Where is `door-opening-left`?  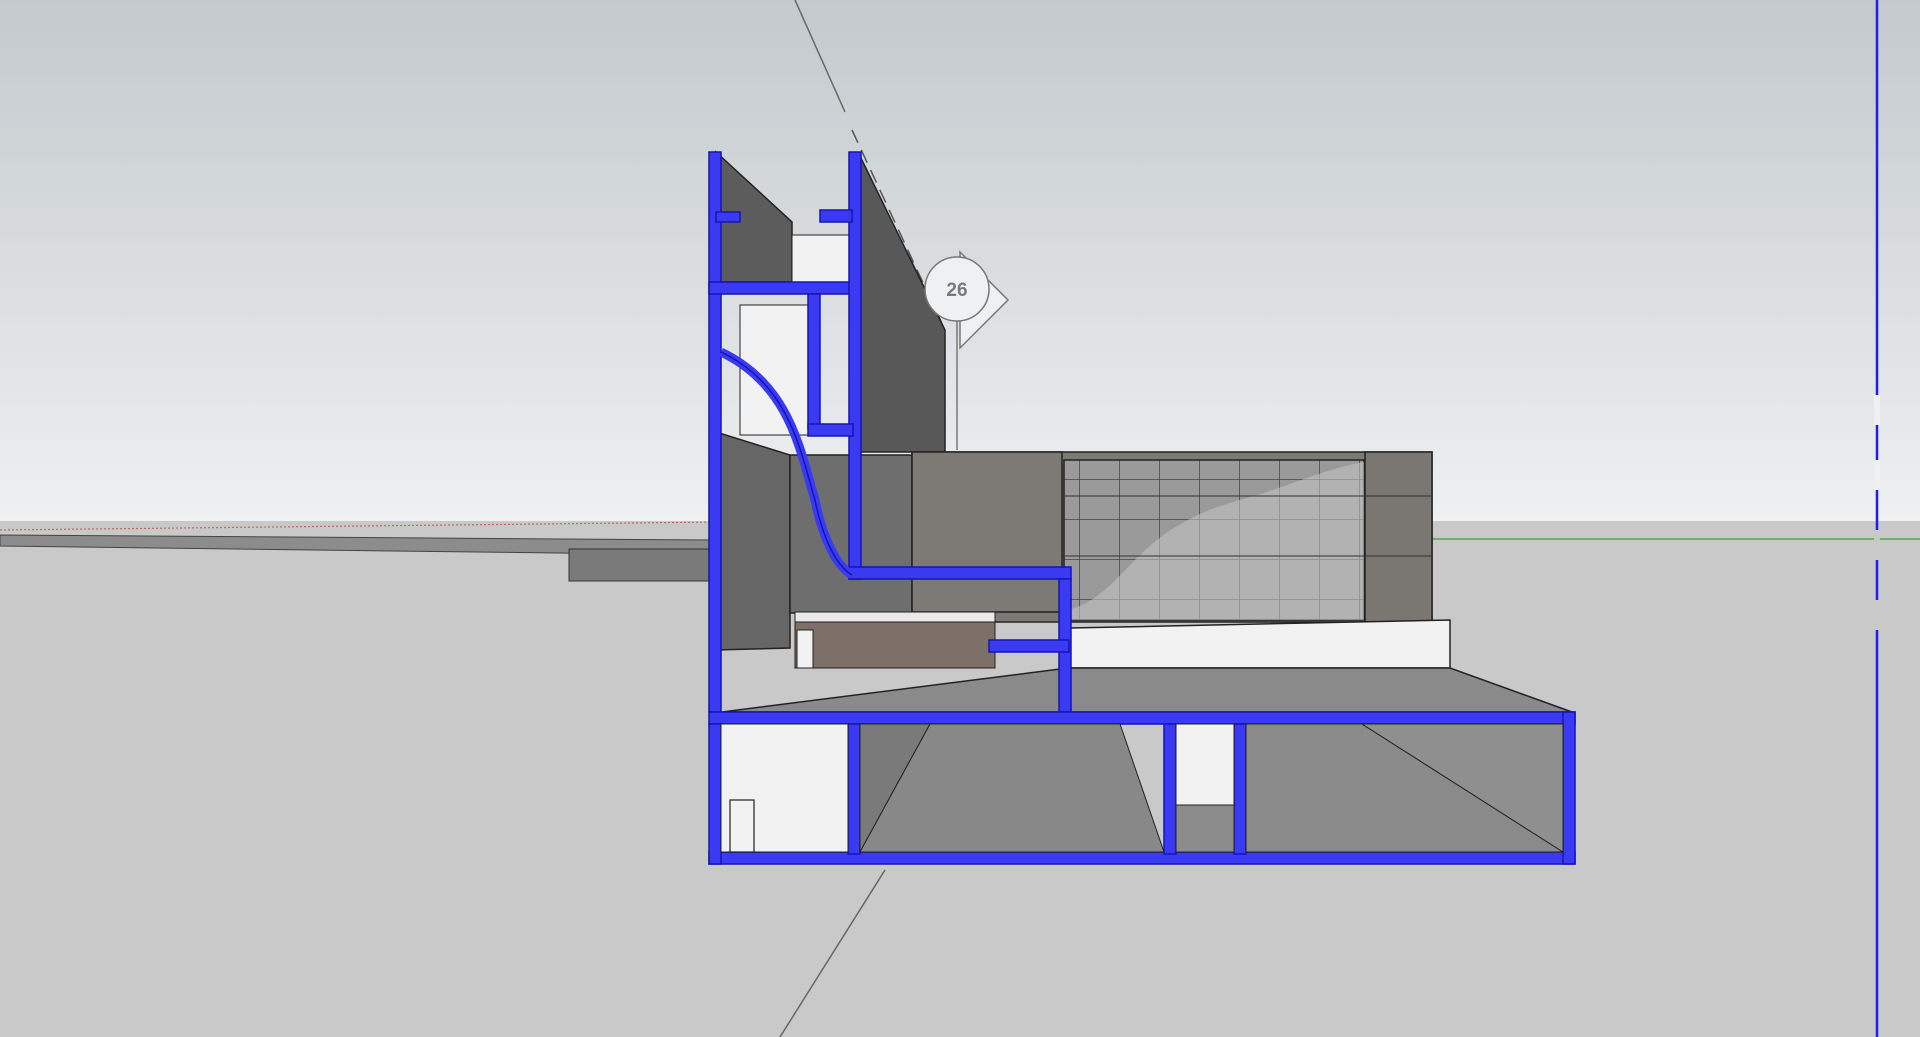 door-opening-left is located at coordinates (805, 649).